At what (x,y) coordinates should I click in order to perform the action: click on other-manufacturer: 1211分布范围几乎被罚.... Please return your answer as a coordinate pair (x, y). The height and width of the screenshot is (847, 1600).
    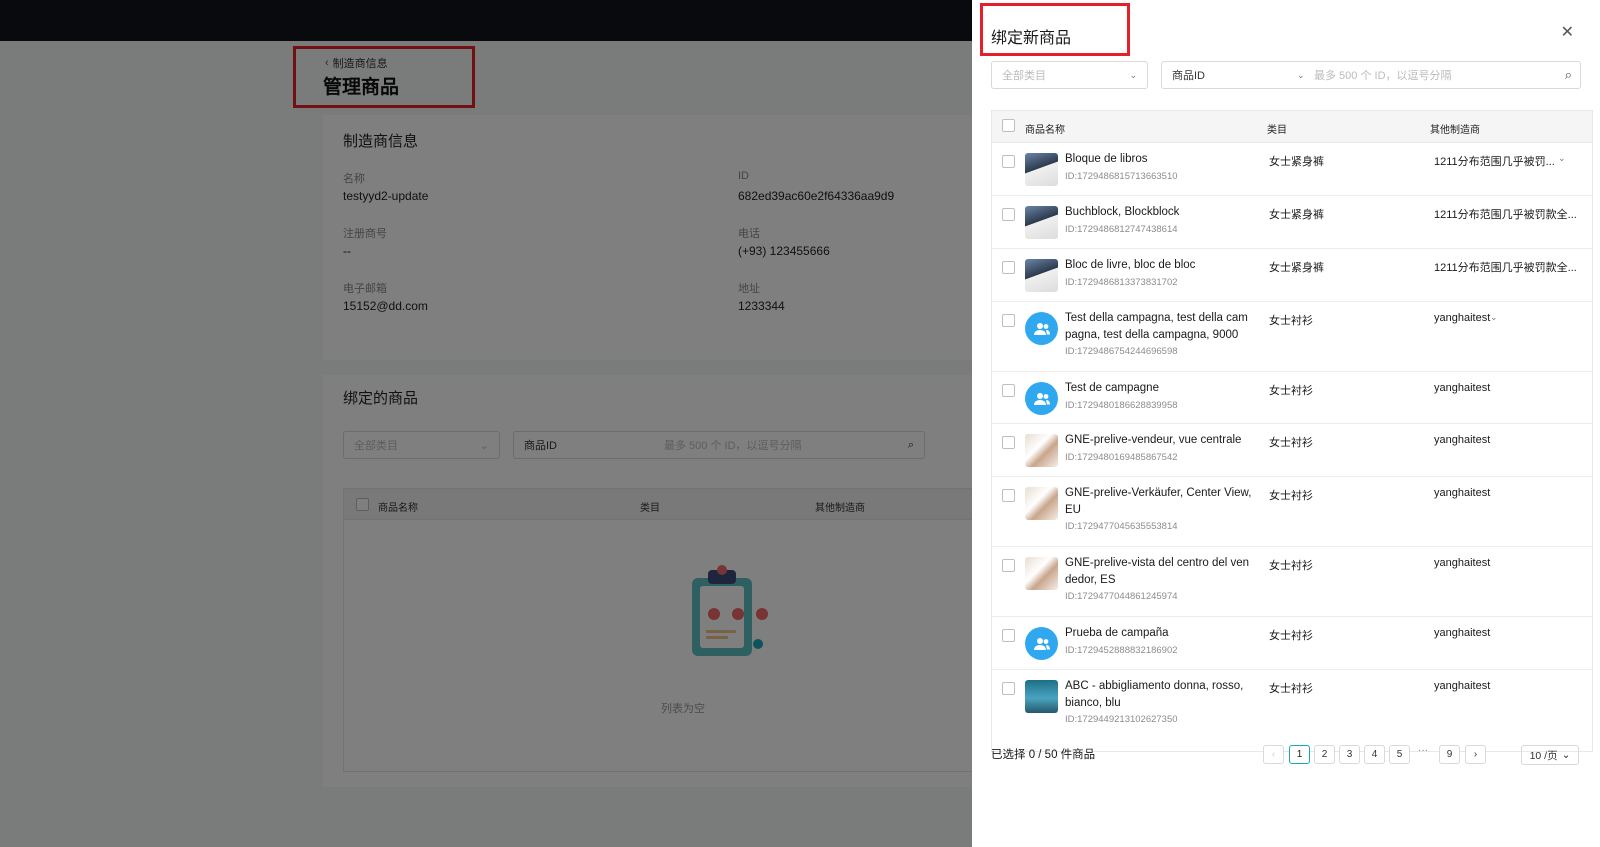
    Looking at the image, I should click on (1494, 162).